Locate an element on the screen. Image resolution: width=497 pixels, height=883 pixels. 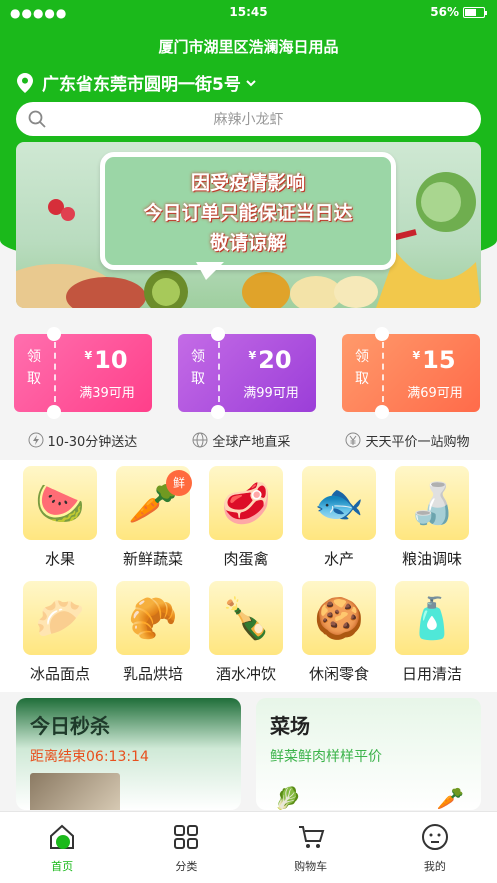
bottom-tab-bar: 首页 分类 购物车 我的 is located at coordinates (248, 847).